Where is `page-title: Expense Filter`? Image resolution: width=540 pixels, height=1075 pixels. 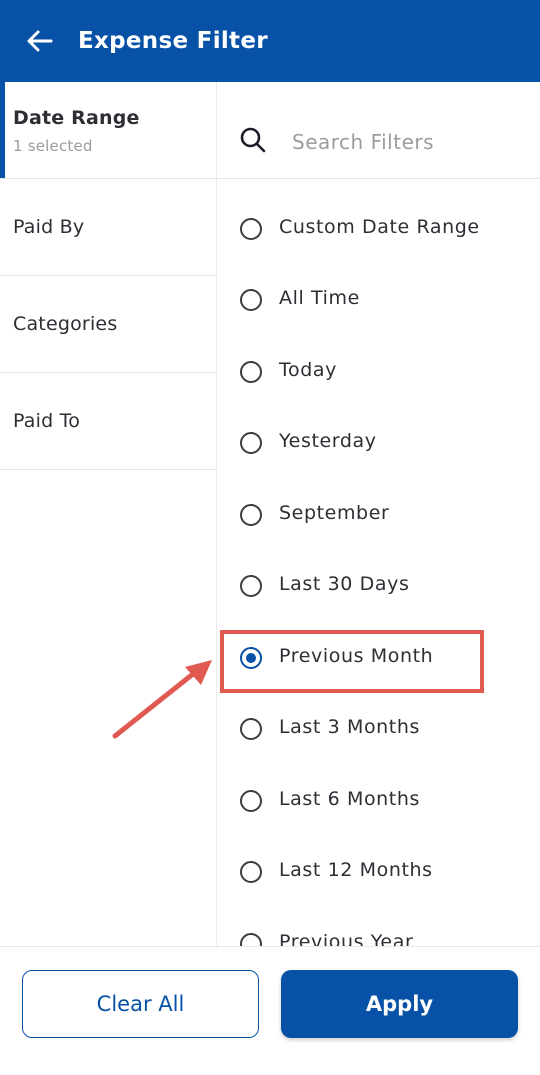 page-title: Expense Filter is located at coordinates (173, 41).